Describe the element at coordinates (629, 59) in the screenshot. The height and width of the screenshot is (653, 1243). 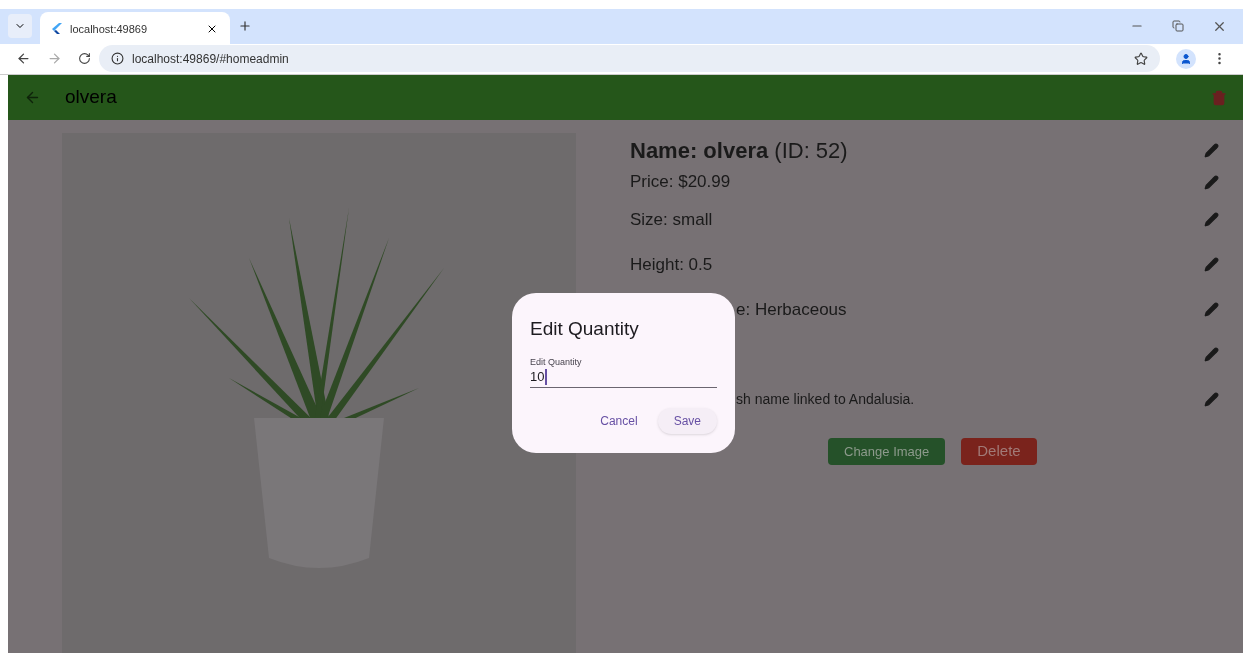
I see `address-bar: localhost:49869/#homeadmin` at that location.